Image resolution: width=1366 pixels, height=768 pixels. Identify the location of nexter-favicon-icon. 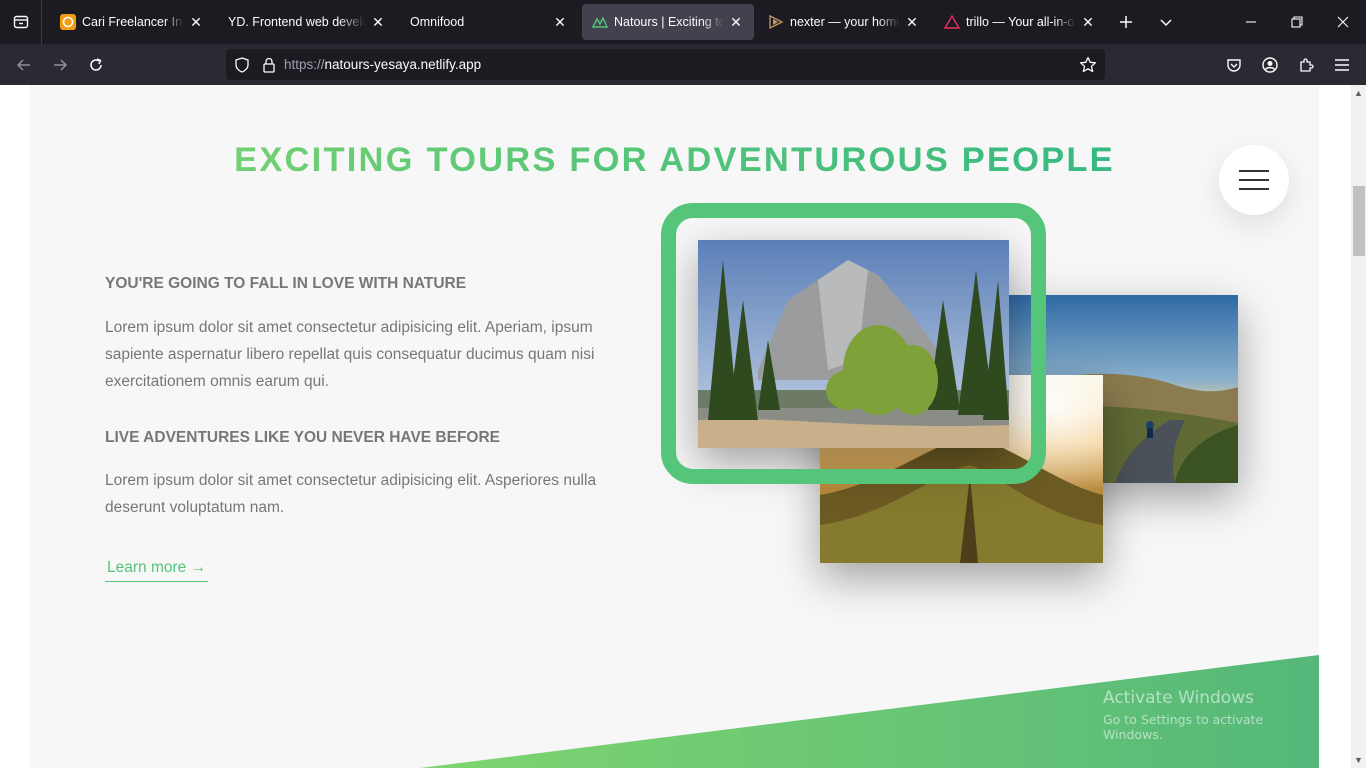
(776, 22).